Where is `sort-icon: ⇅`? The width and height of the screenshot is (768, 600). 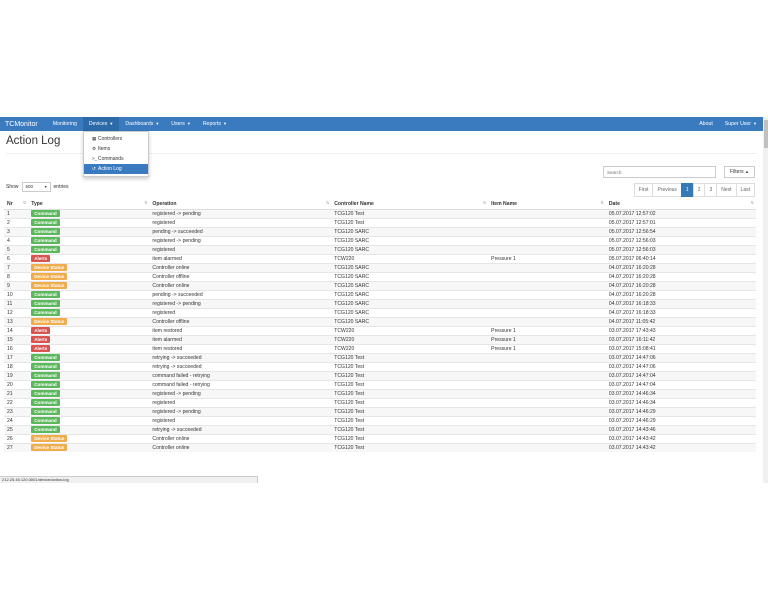 sort-icon: ⇅ is located at coordinates (24, 202).